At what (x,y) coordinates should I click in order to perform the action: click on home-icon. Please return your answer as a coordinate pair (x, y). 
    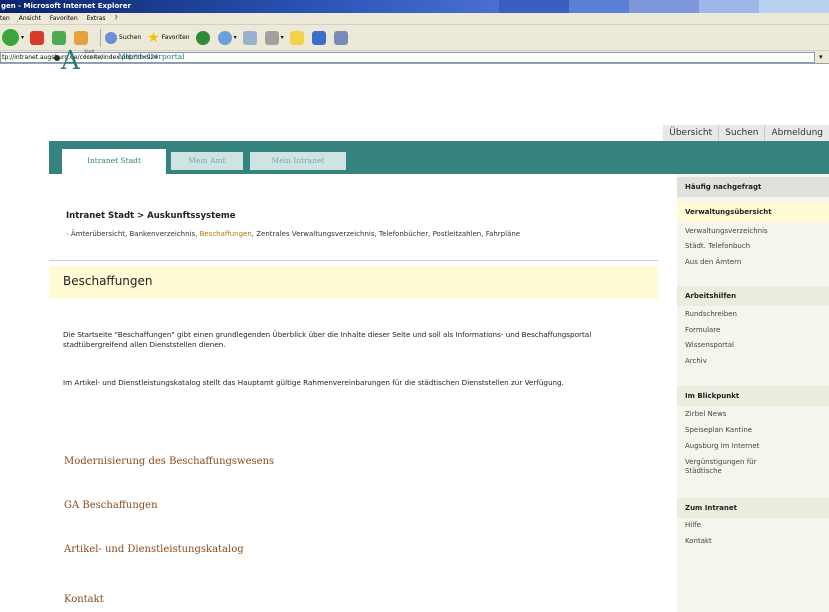
    Looking at the image, I should click on (81, 37).